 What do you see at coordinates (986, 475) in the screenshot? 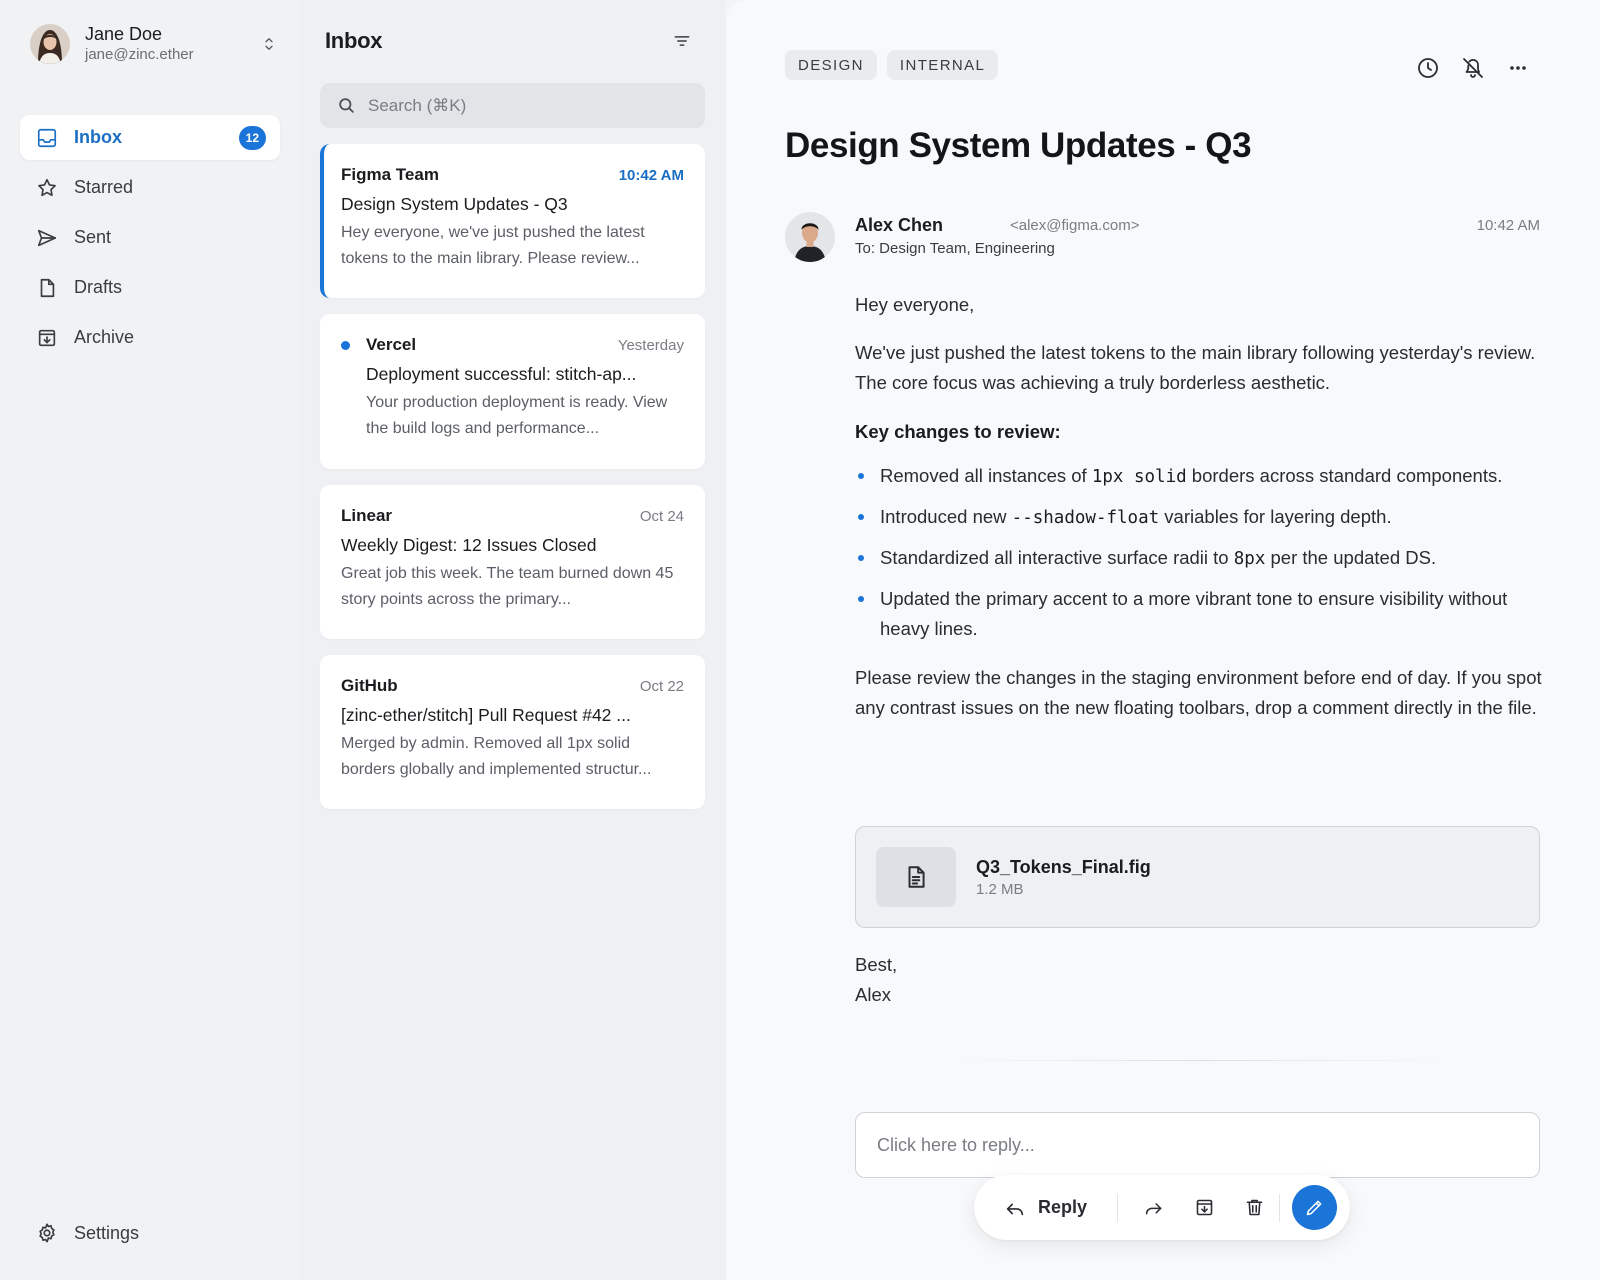
I see `change-text: Removed all instances of` at bounding box center [986, 475].